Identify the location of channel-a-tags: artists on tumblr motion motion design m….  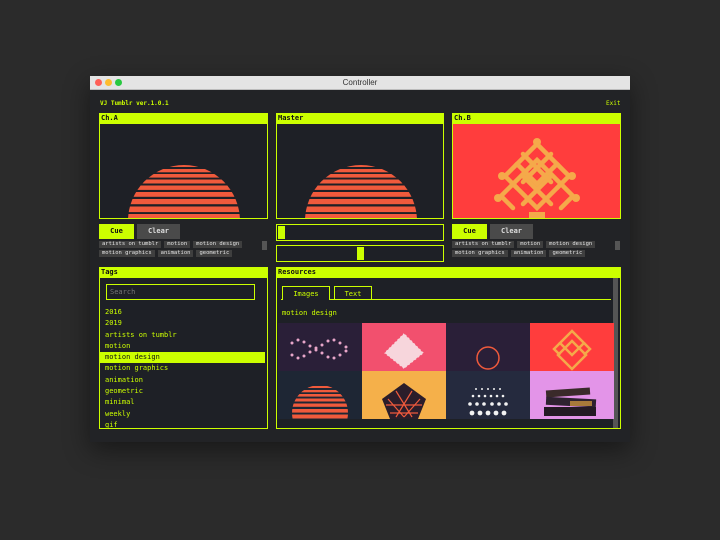
(178, 249).